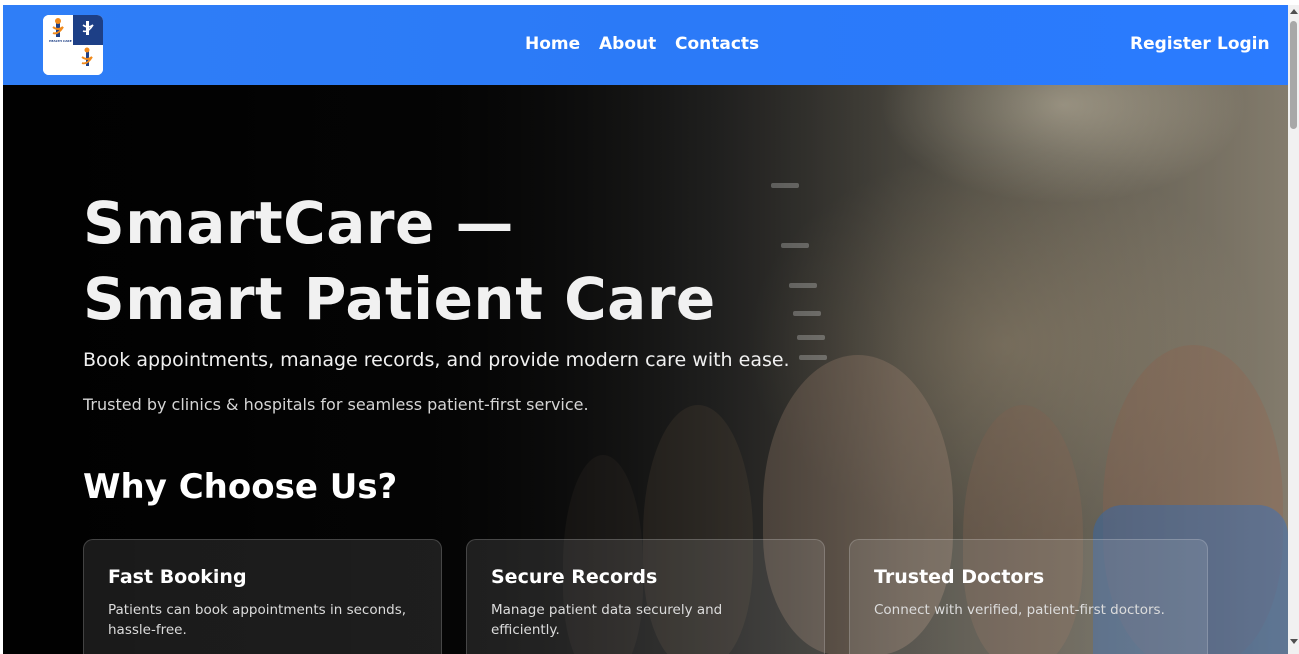  I want to click on site-logo: HEALTH CARE, so click(73, 45).